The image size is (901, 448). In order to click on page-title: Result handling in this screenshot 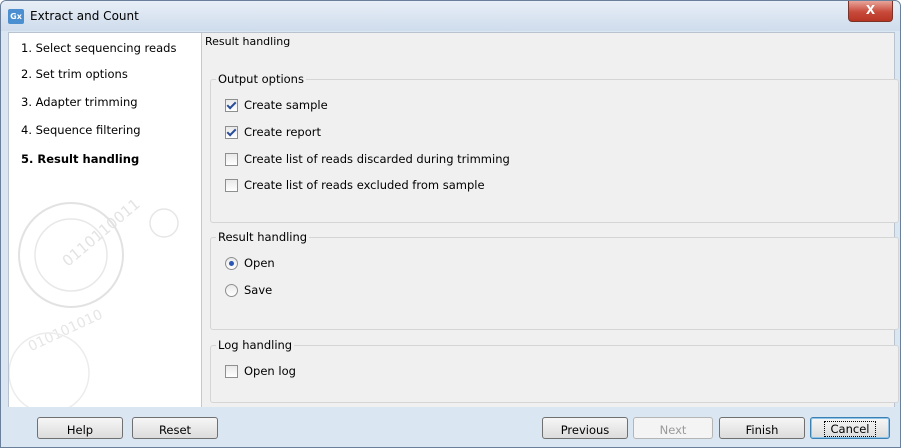, I will do `click(248, 41)`.